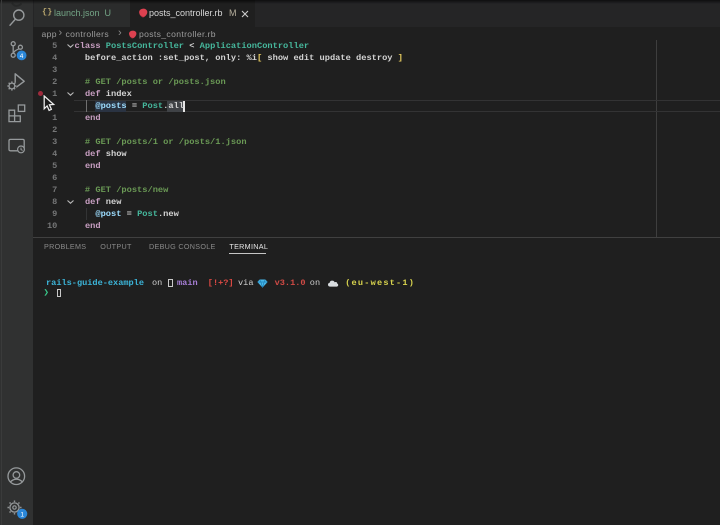  What do you see at coordinates (22, 515) in the screenshot?
I see `svg-text: 1` at bounding box center [22, 515].